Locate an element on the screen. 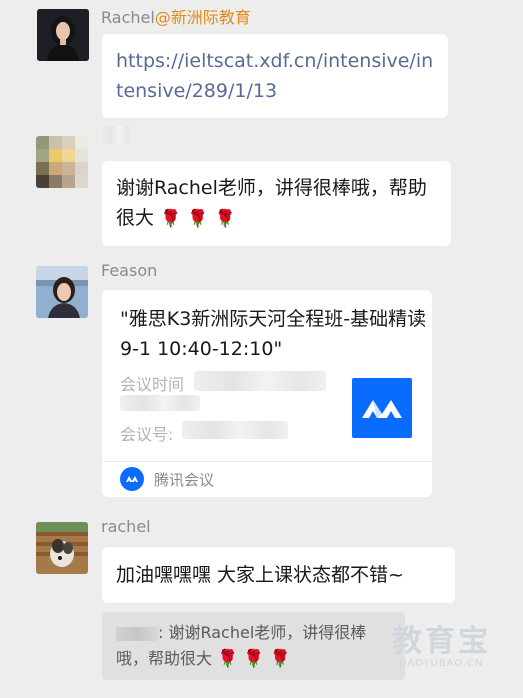 This screenshot has height=698, width=523. watermark-main: 教育宝 is located at coordinates (441, 641).